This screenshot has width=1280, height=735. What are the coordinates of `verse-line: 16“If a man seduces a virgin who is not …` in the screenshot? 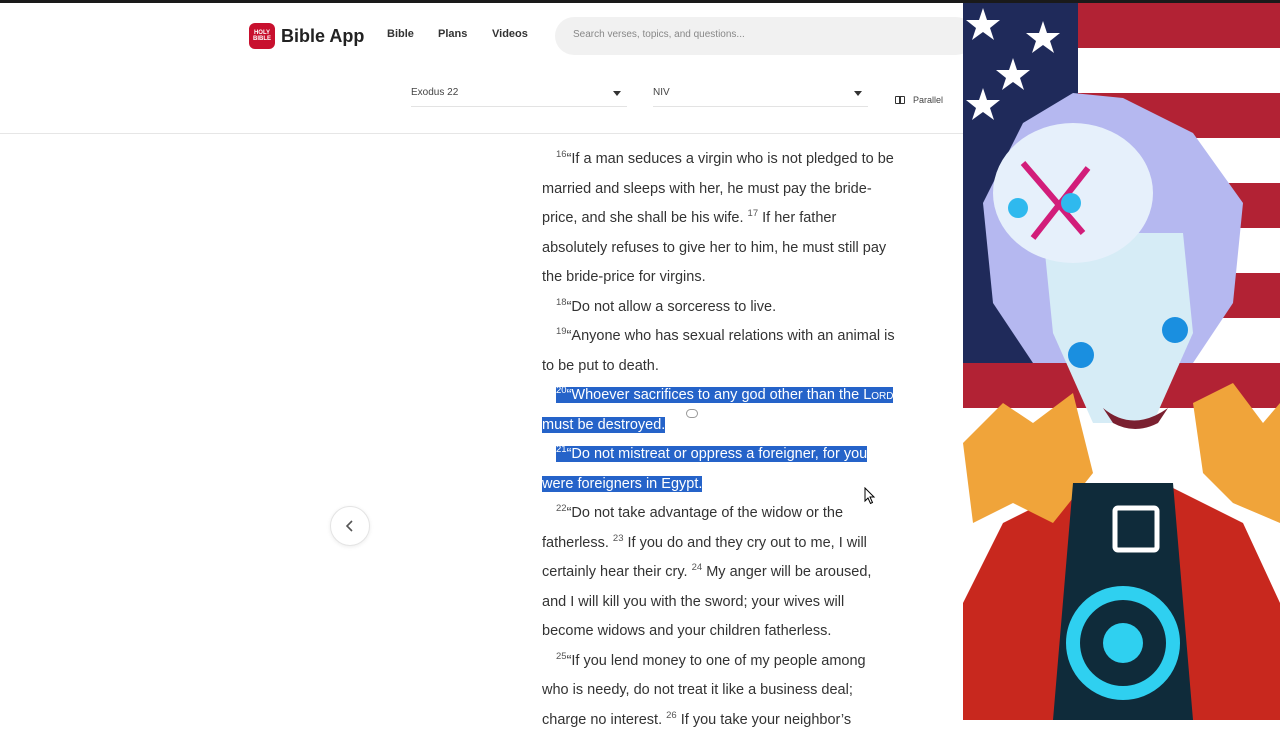 It's located at (737, 160).